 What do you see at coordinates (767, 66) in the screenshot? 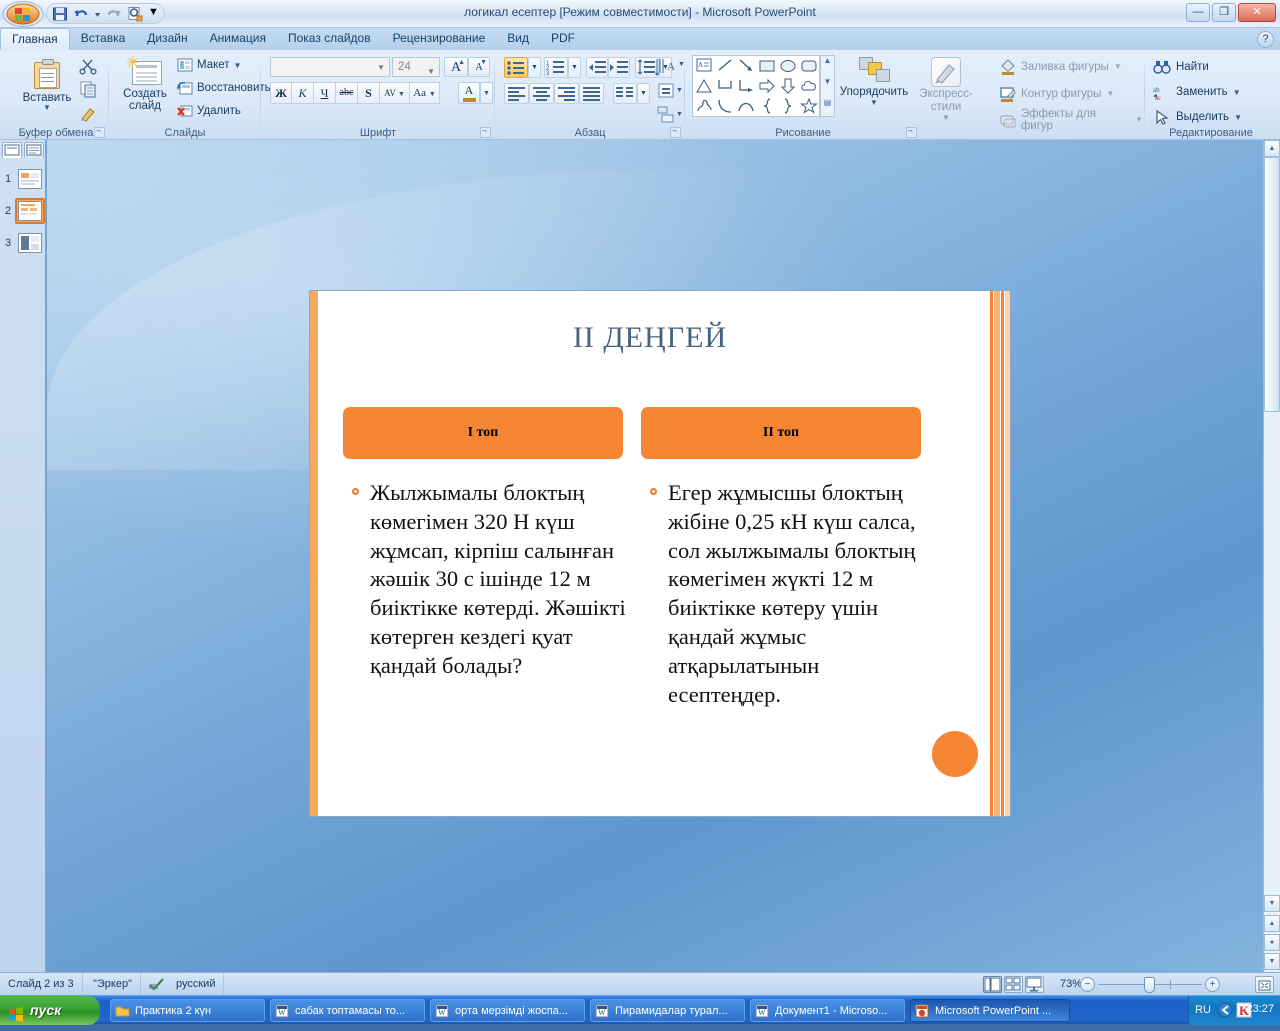
I see `shape-rectangle-icon` at bounding box center [767, 66].